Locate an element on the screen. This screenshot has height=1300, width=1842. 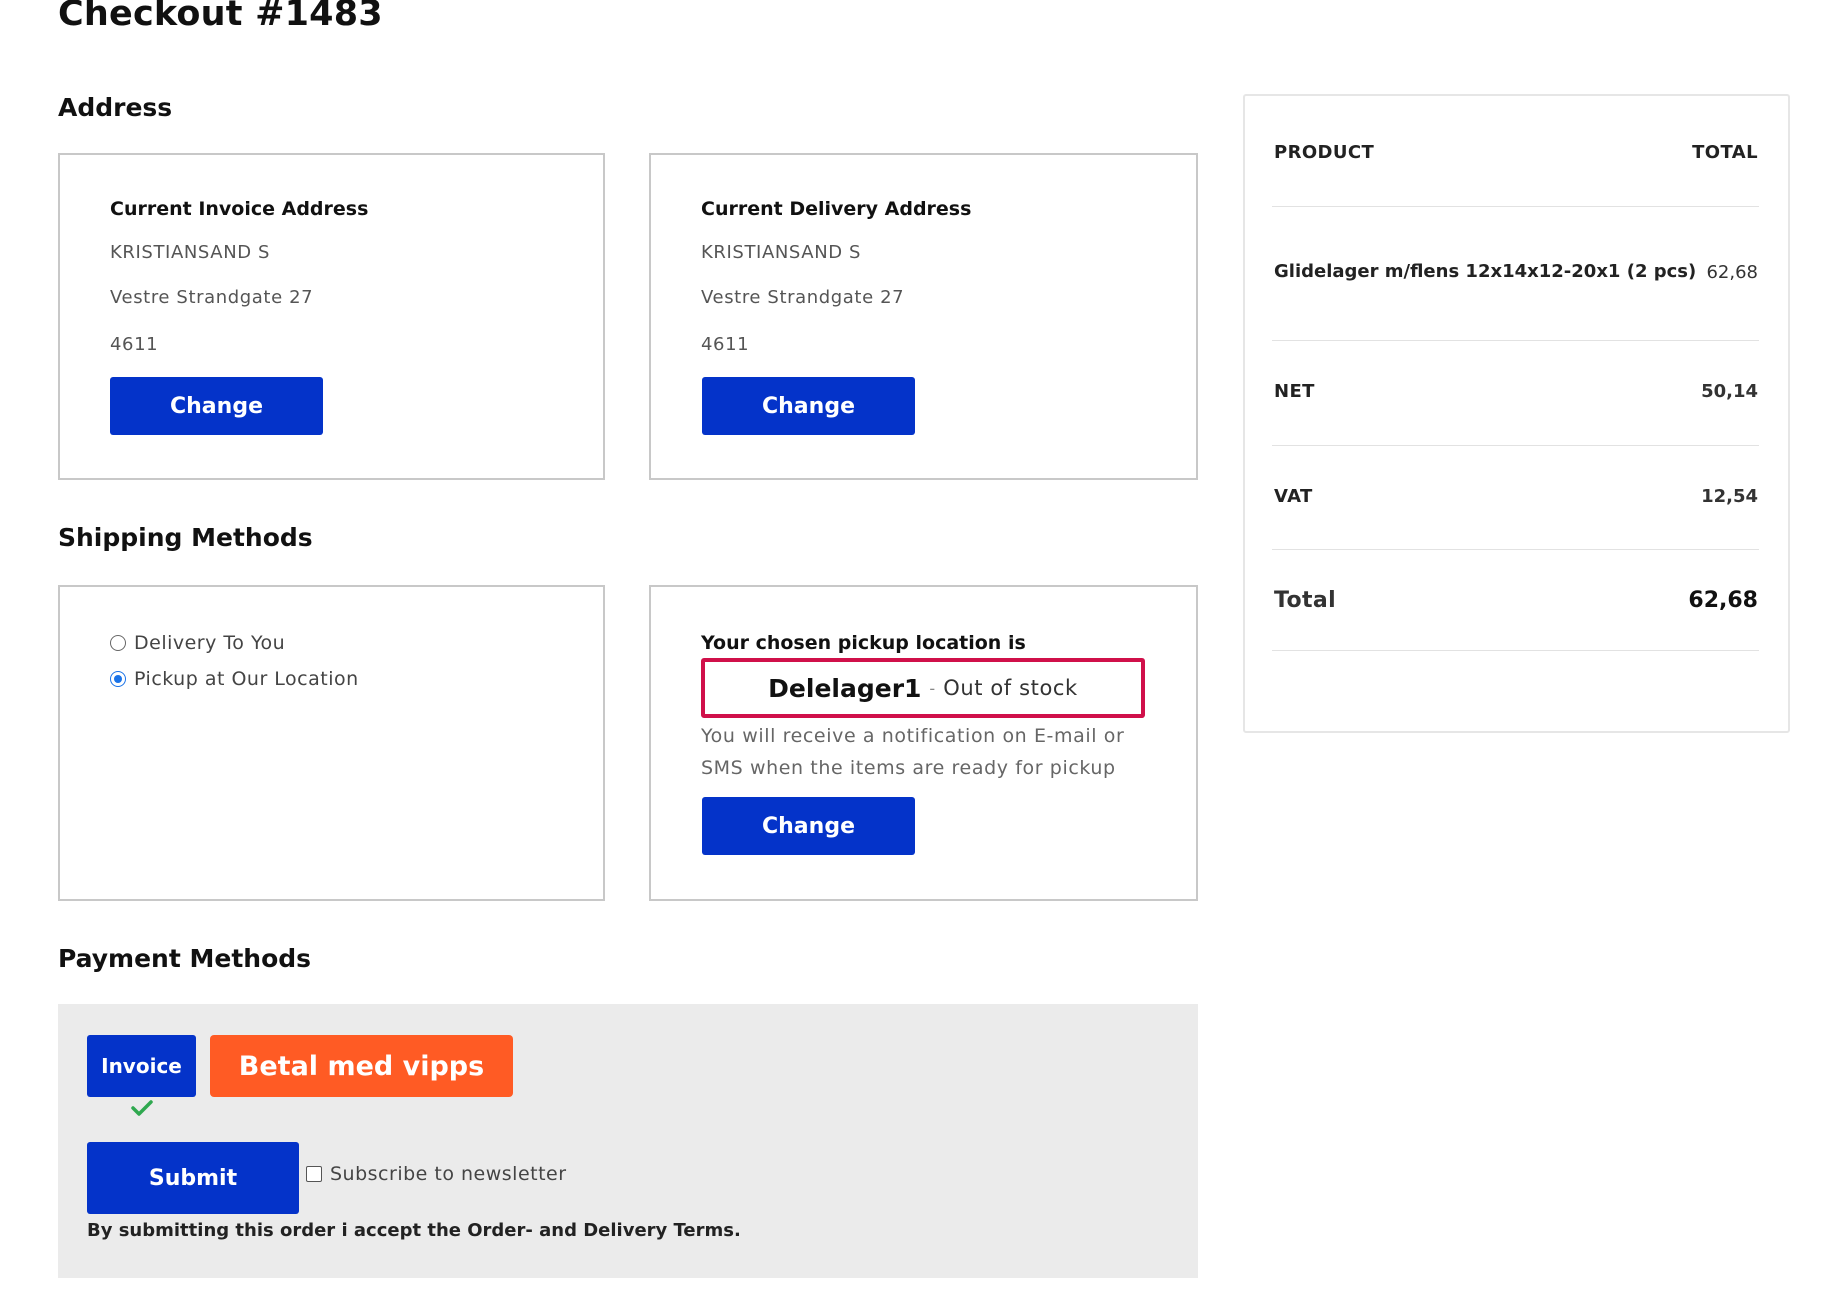
summary-total-label: Total is located at coordinates (1305, 600).